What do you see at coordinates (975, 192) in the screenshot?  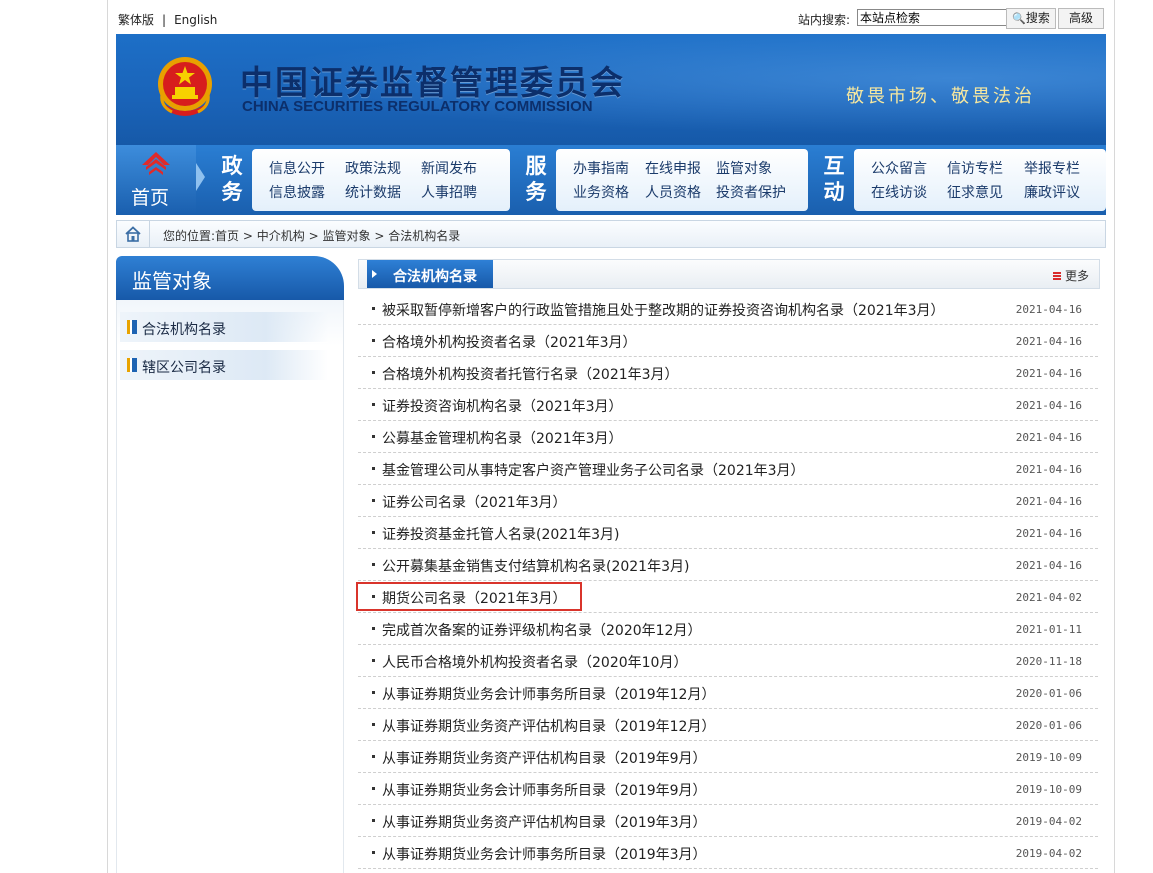 I see `nav-link-consultation: 征求意见` at bounding box center [975, 192].